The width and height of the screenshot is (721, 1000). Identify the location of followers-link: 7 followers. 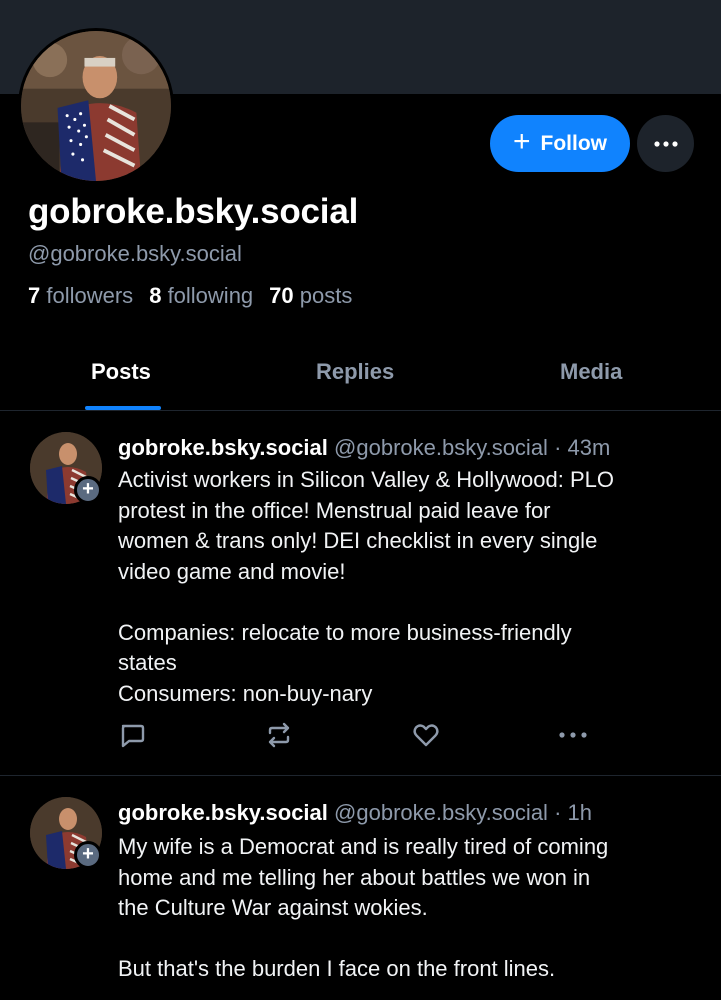
(80, 296).